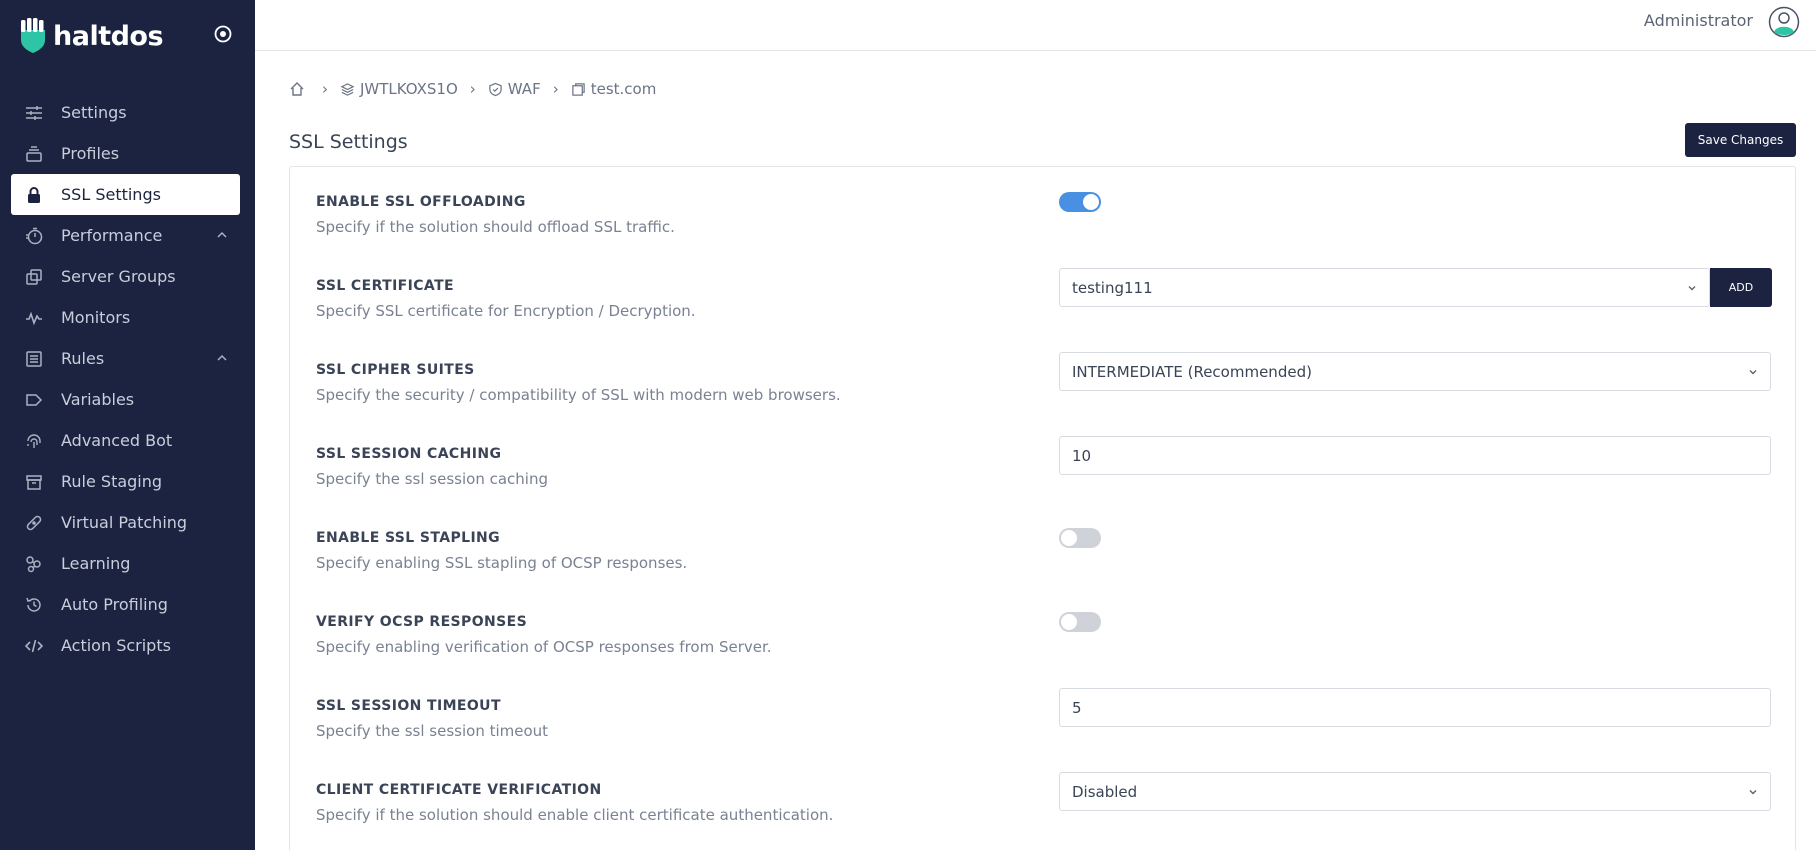 This screenshot has height=850, width=1816. Describe the element at coordinates (114, 604) in the screenshot. I see `sidebar-item-label: Auto Profiling` at that location.